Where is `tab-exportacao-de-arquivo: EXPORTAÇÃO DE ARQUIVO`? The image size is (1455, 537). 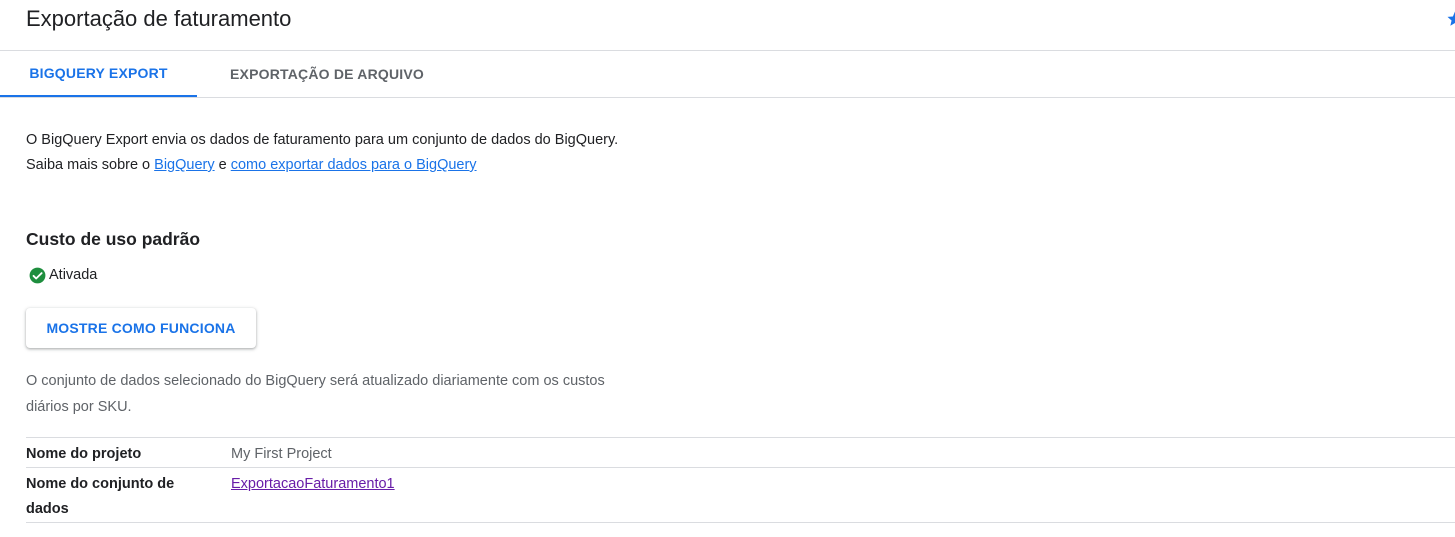
tab-exportacao-de-arquivo: EXPORTAÇÃO DE ARQUIVO is located at coordinates (327, 74).